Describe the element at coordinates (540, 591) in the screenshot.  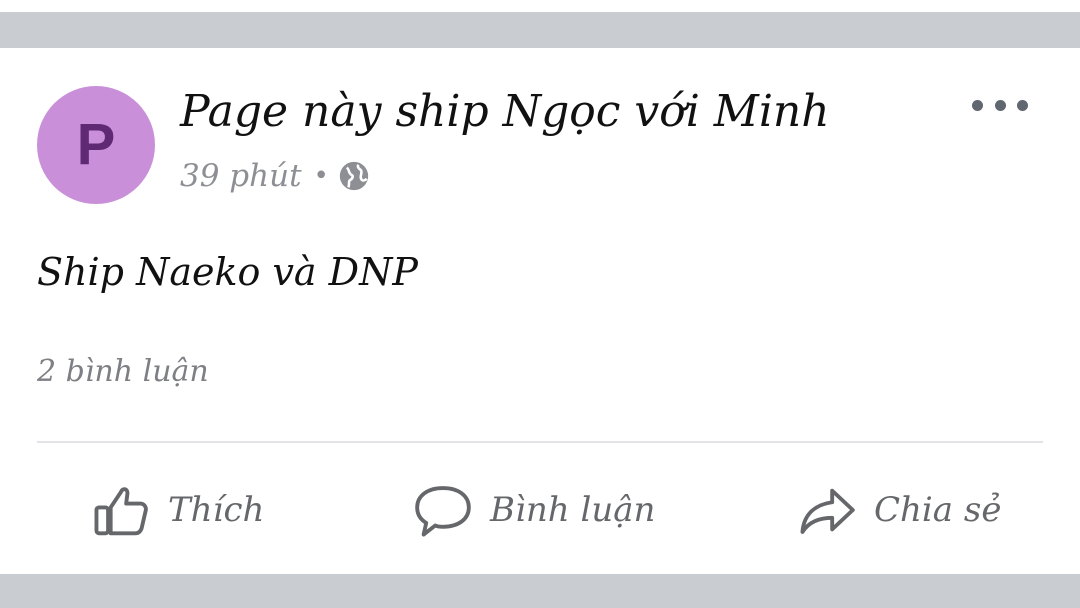
I see `bottom-gray-strip` at that location.